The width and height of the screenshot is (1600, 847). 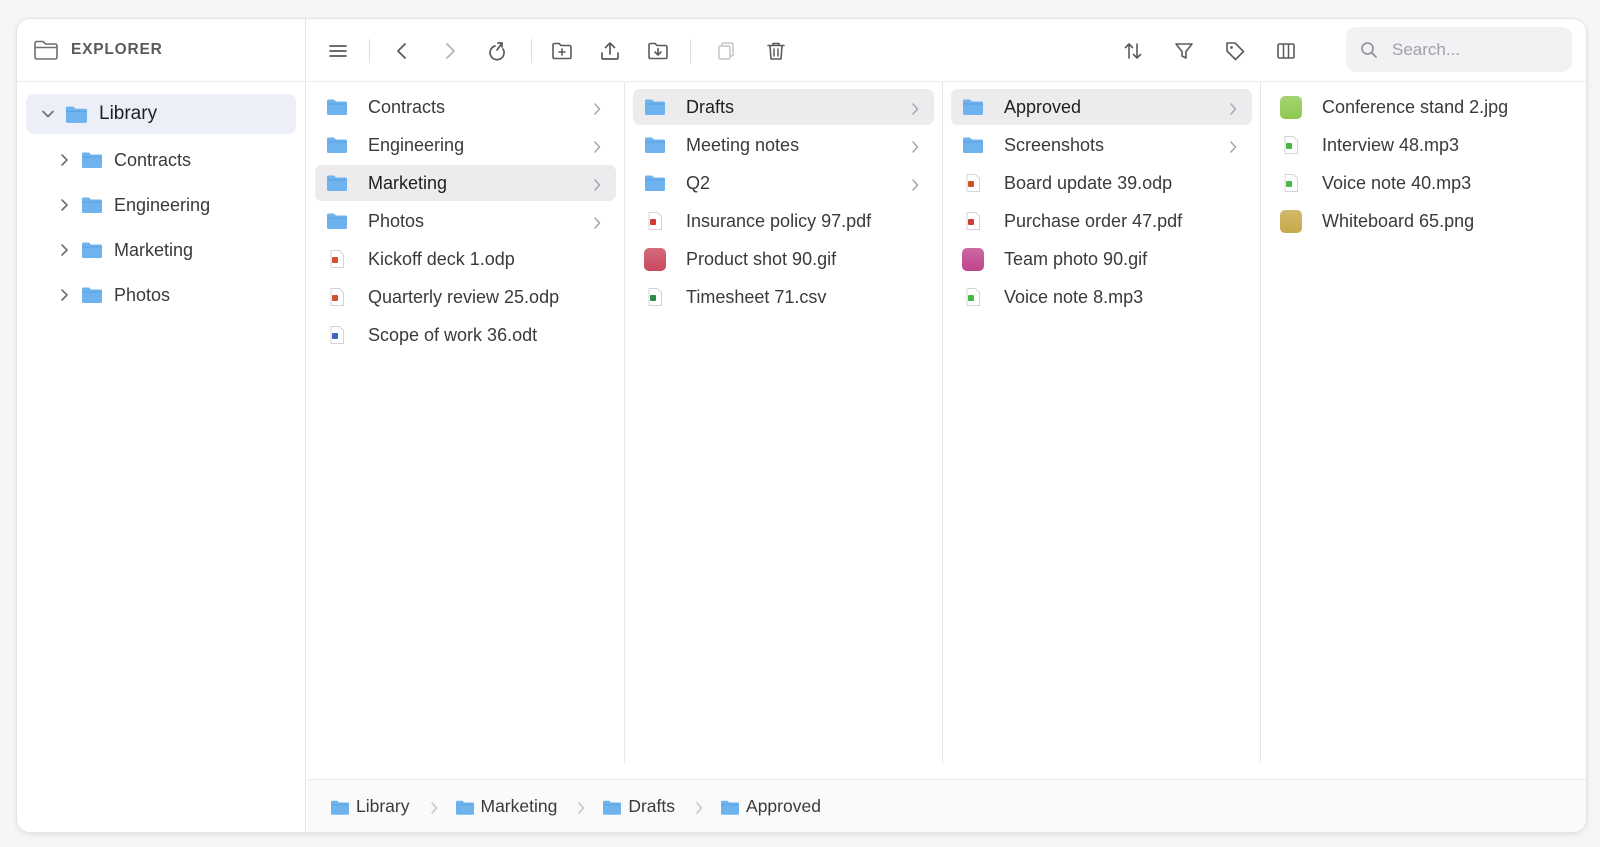 I want to click on delete-button, so click(x=776, y=51).